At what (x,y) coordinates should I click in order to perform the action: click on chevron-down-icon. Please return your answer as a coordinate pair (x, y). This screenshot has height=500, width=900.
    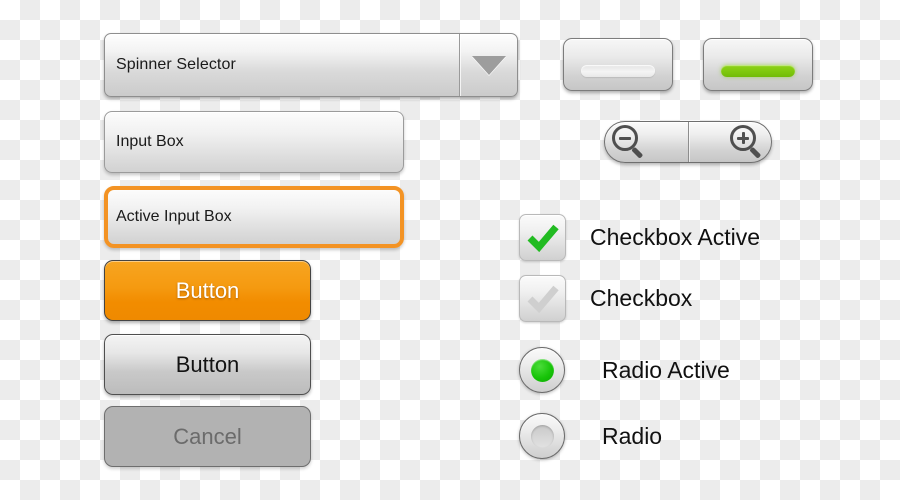
    Looking at the image, I should click on (488, 65).